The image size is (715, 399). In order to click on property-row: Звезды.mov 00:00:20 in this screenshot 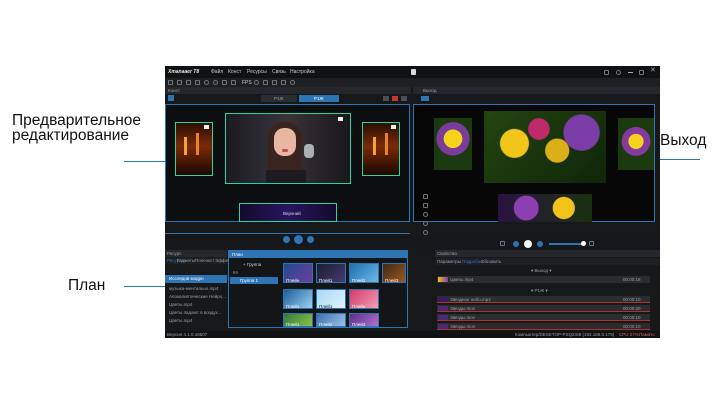, I will do `click(543, 308)`.